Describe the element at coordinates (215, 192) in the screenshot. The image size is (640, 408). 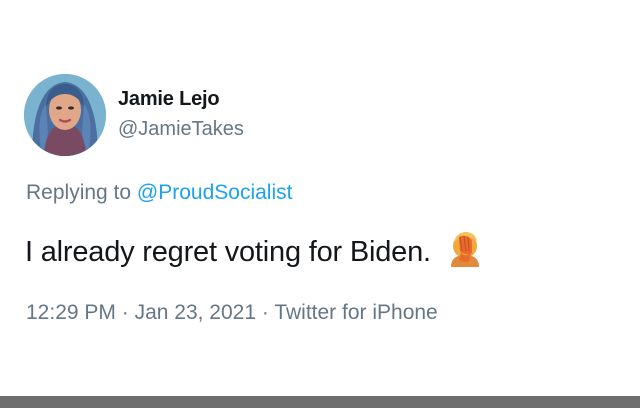
I see `reply-mention-link: @ProudSocialist` at that location.